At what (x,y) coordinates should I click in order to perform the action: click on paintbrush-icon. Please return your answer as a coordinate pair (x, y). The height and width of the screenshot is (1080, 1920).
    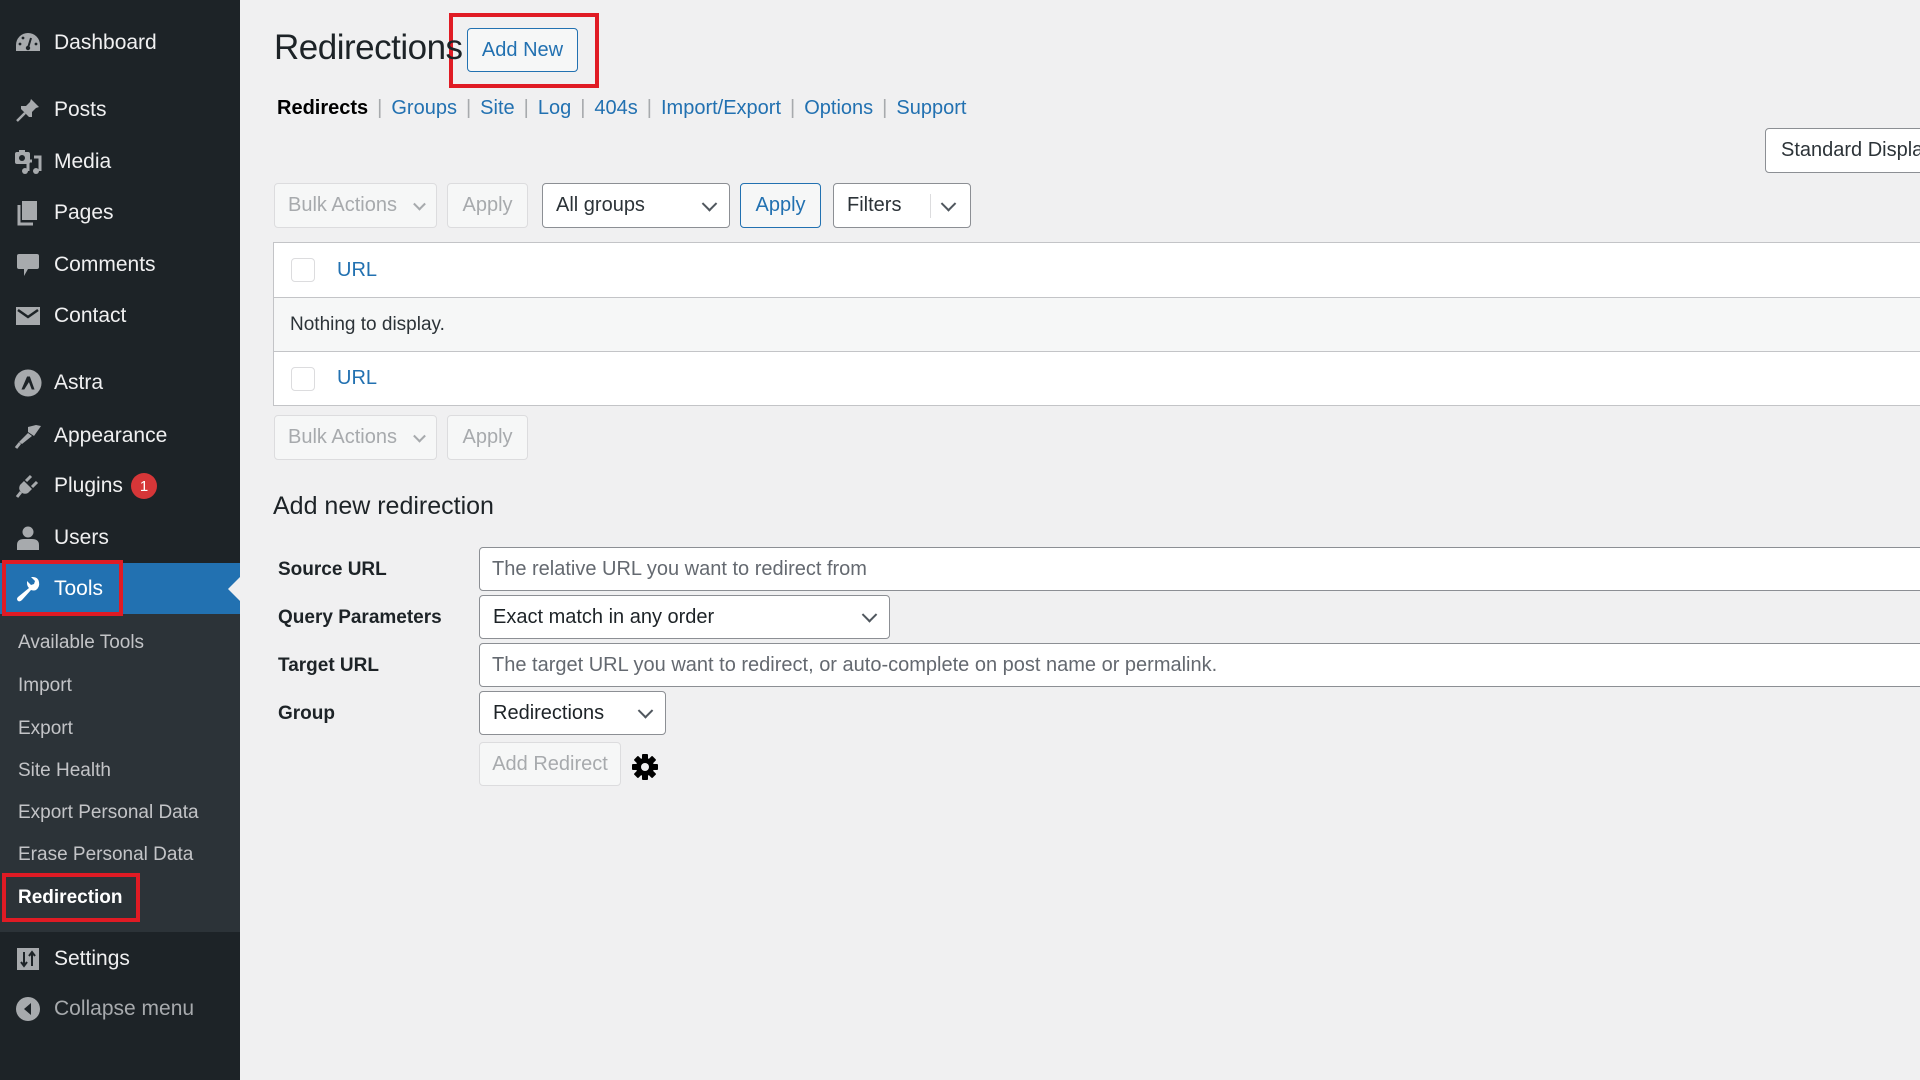
    Looking at the image, I should click on (28, 436).